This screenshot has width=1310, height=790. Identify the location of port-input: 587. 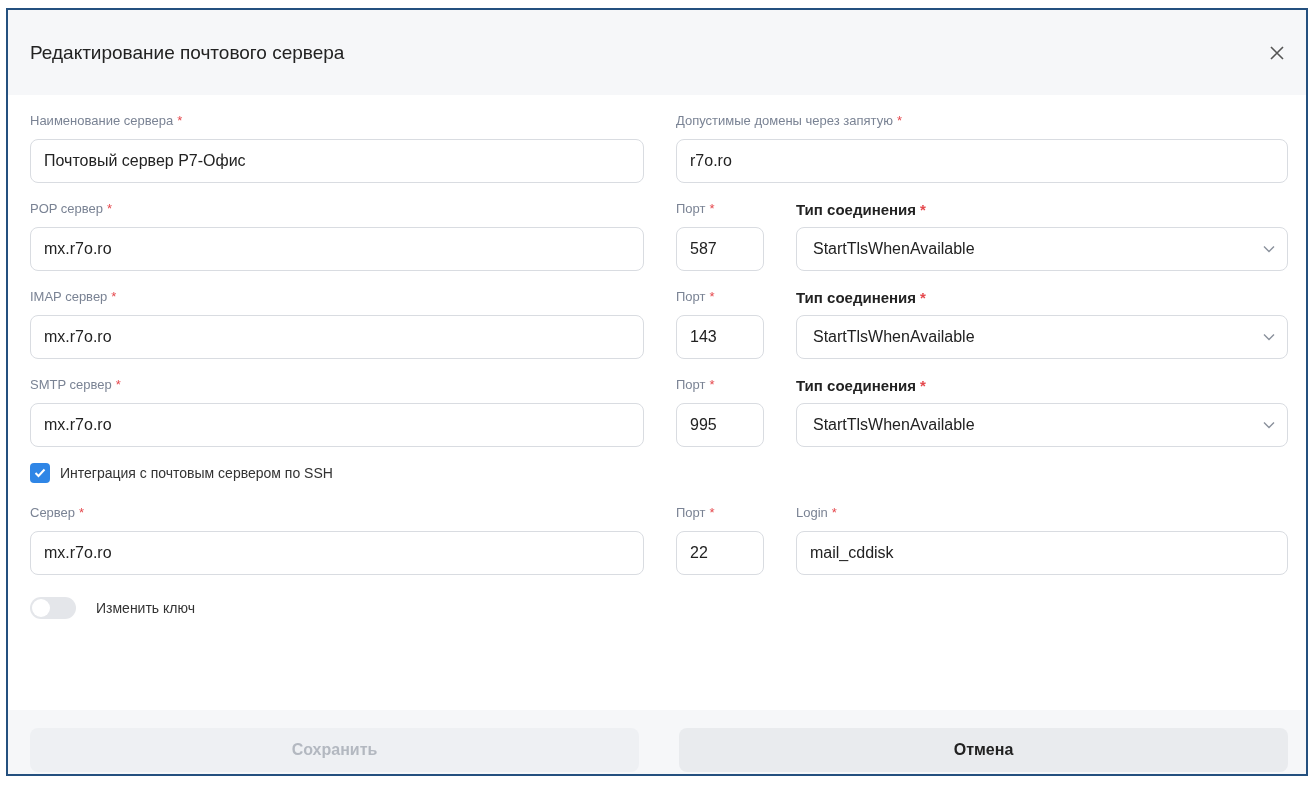
(720, 249).